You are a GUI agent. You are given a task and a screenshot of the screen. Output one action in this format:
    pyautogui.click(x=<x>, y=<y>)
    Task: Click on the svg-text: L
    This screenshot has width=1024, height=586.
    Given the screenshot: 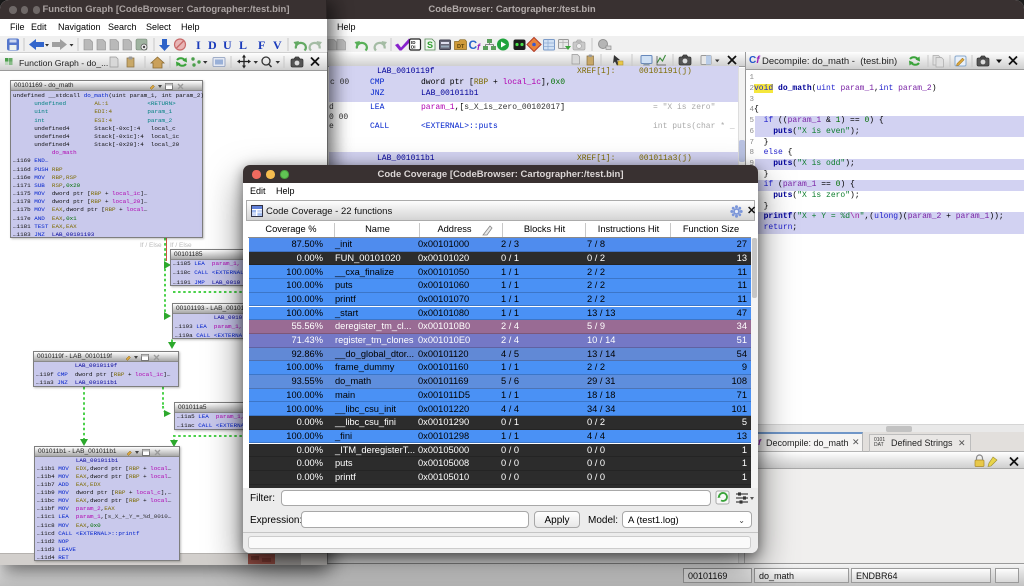 What is the action you would take?
    pyautogui.click(x=243, y=45)
    